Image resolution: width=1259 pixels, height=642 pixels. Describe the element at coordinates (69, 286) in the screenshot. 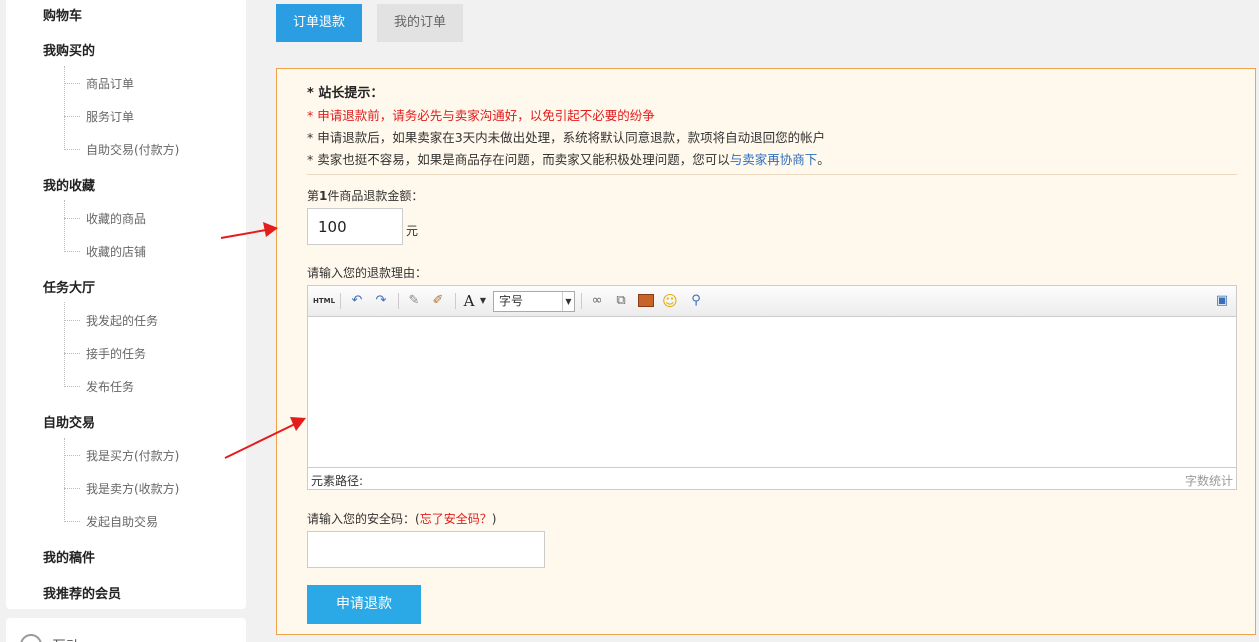

I see `sidebar-group-task-hall: 任务大厅` at that location.